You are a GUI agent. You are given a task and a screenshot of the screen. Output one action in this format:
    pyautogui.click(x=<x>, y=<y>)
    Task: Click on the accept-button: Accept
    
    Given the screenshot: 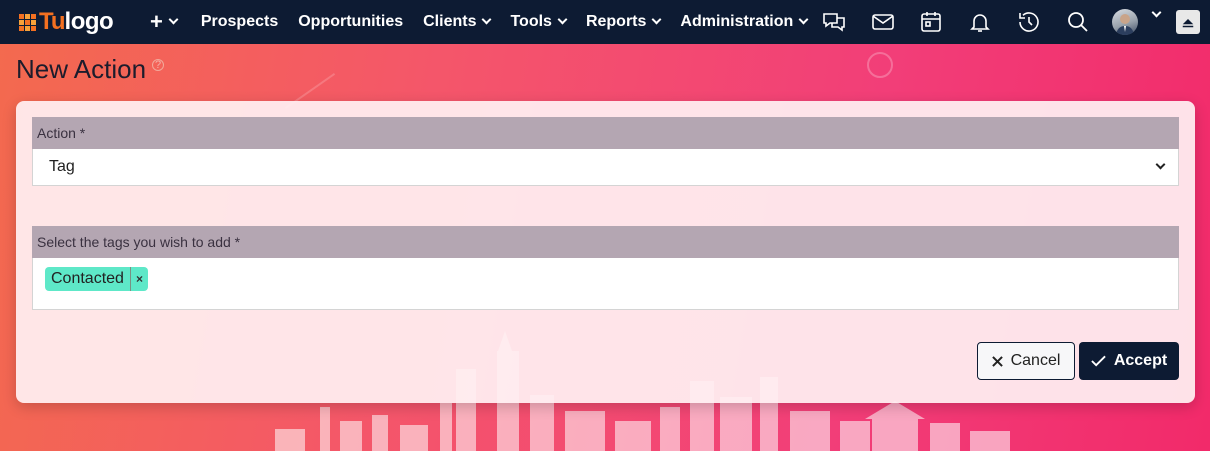 What is the action you would take?
    pyautogui.click(x=1129, y=361)
    